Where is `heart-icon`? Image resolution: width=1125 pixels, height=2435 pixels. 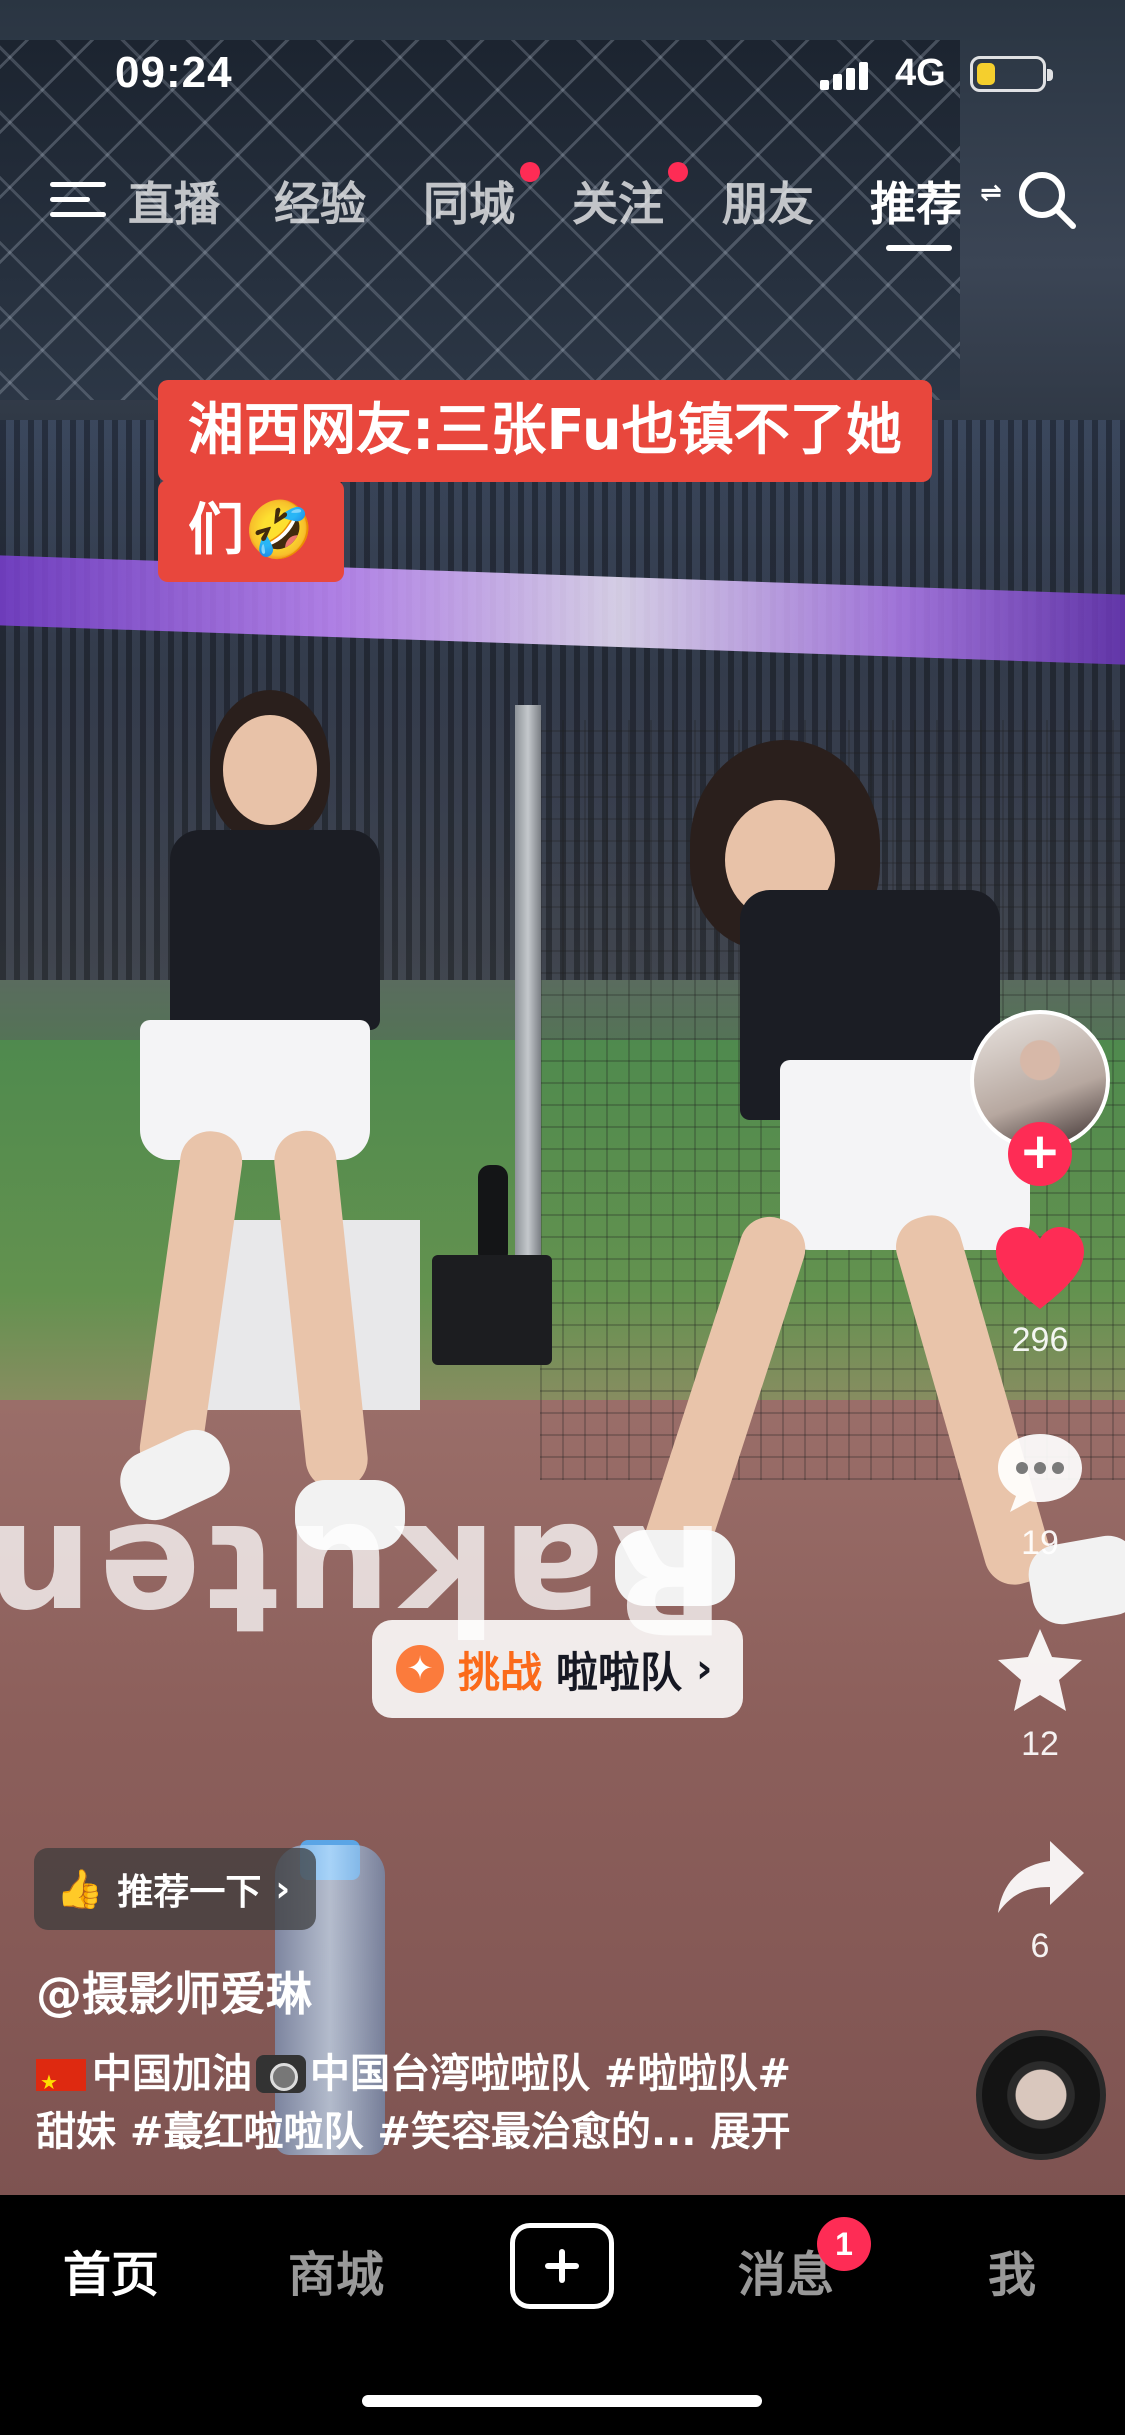
heart-icon is located at coordinates (1040, 1268).